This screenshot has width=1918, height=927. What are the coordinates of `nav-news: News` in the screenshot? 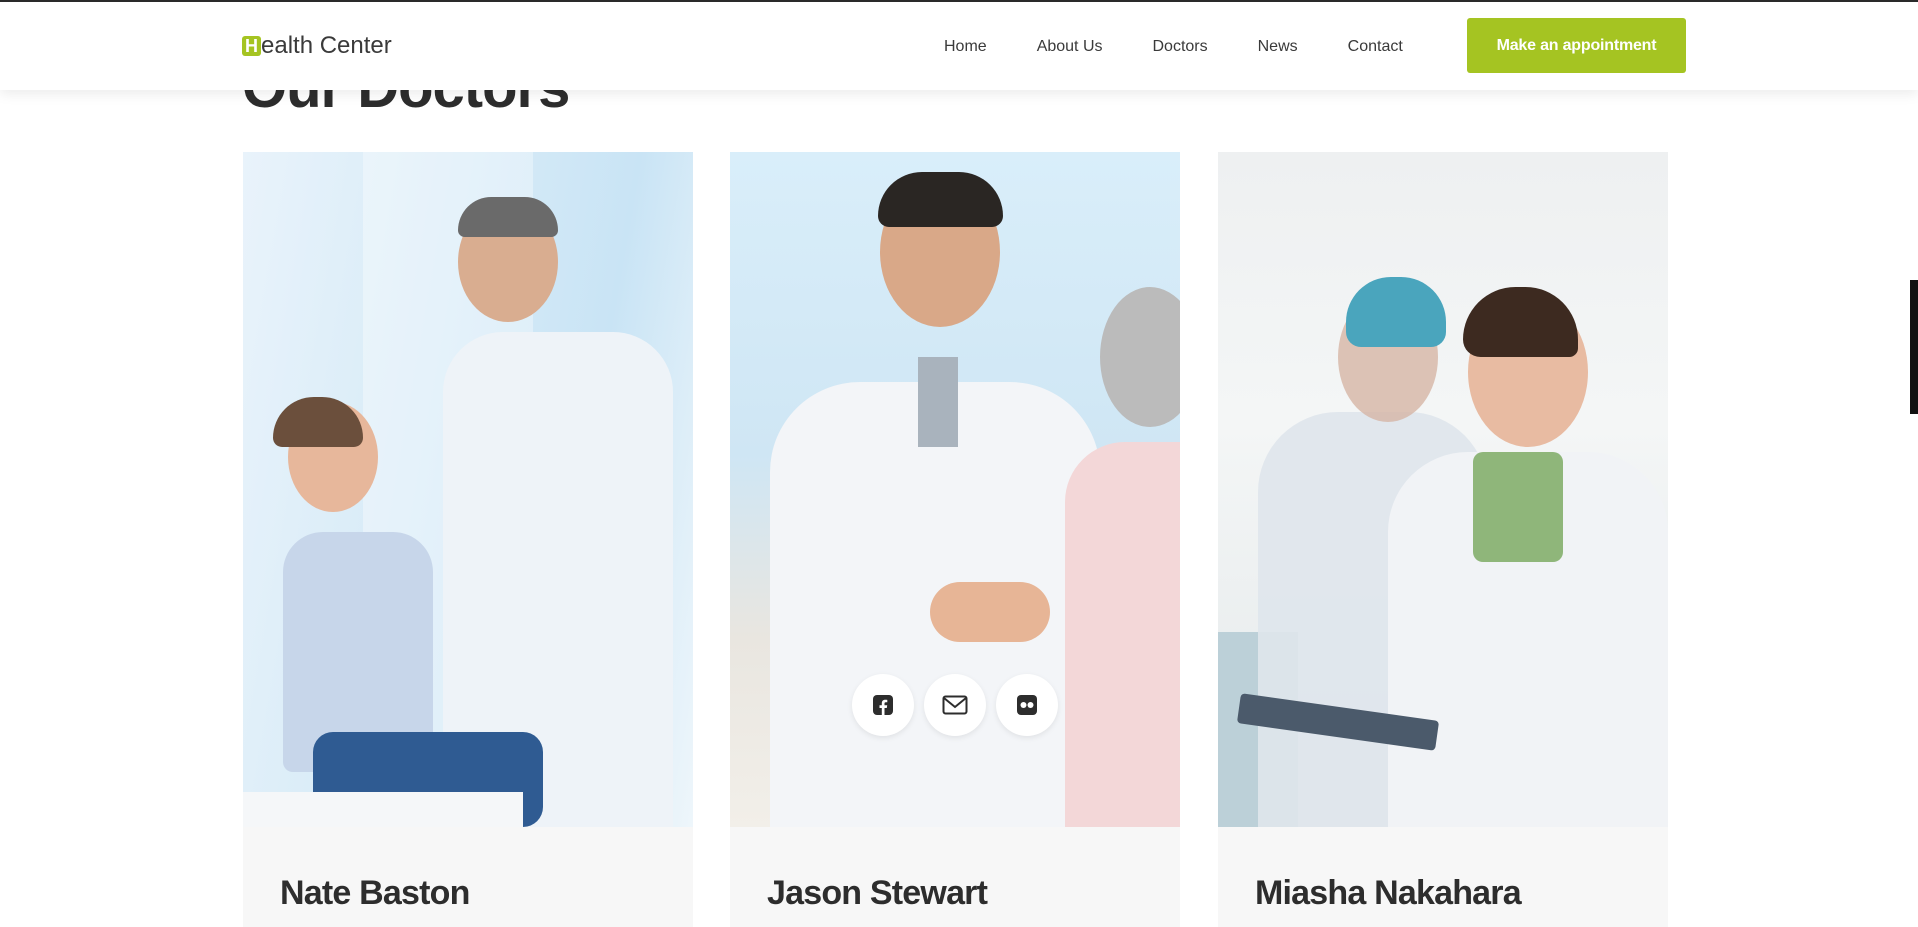 It's located at (1278, 47).